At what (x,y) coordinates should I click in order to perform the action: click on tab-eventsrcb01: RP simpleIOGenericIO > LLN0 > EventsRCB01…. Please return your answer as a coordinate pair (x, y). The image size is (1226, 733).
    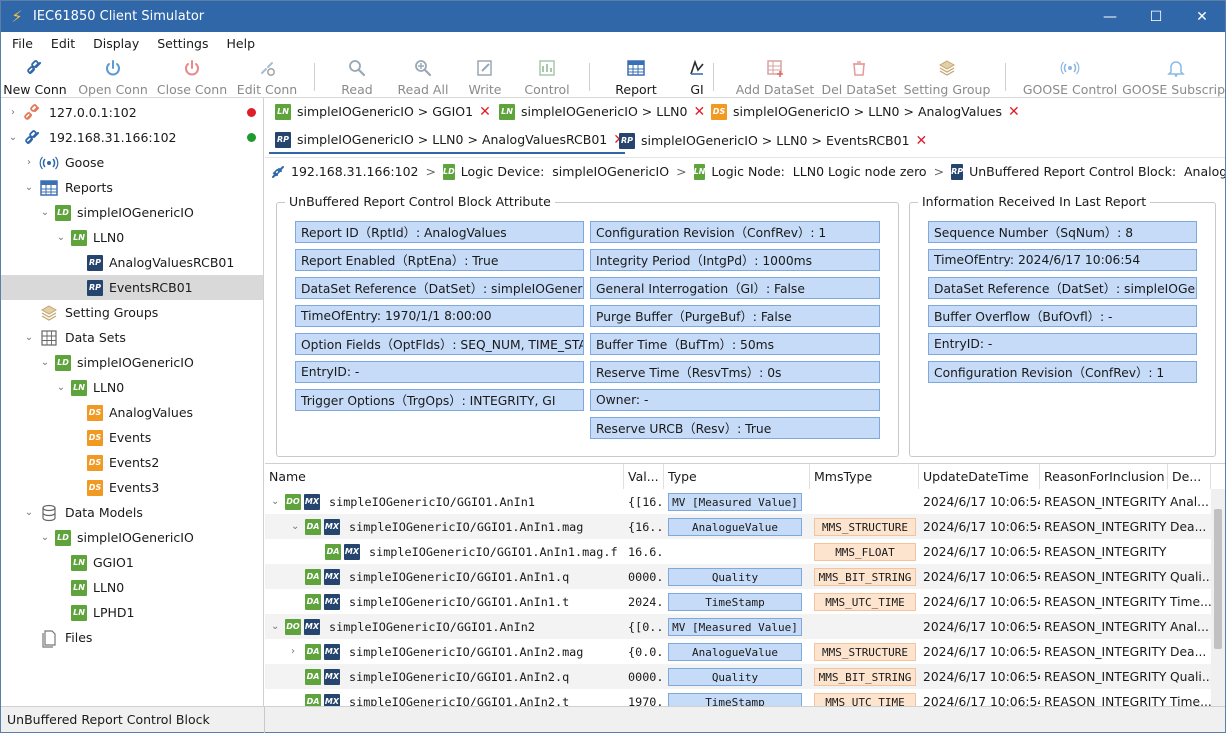
    Looking at the image, I should click on (770, 140).